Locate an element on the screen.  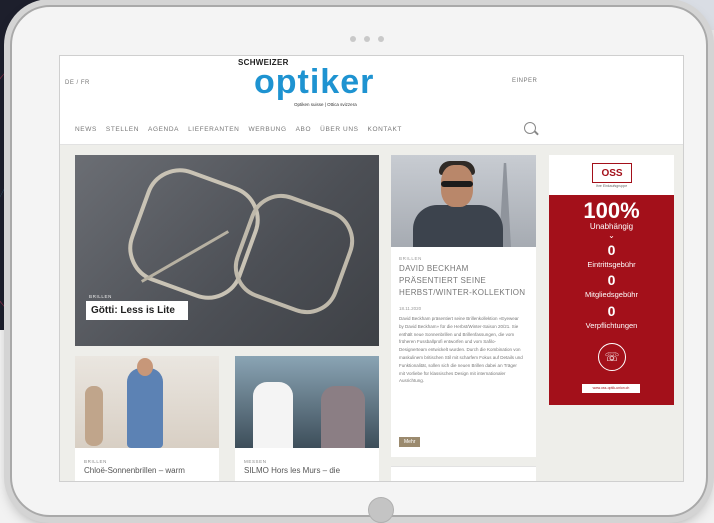
nav-item-abo: ABO is located at coordinates (304, 129).